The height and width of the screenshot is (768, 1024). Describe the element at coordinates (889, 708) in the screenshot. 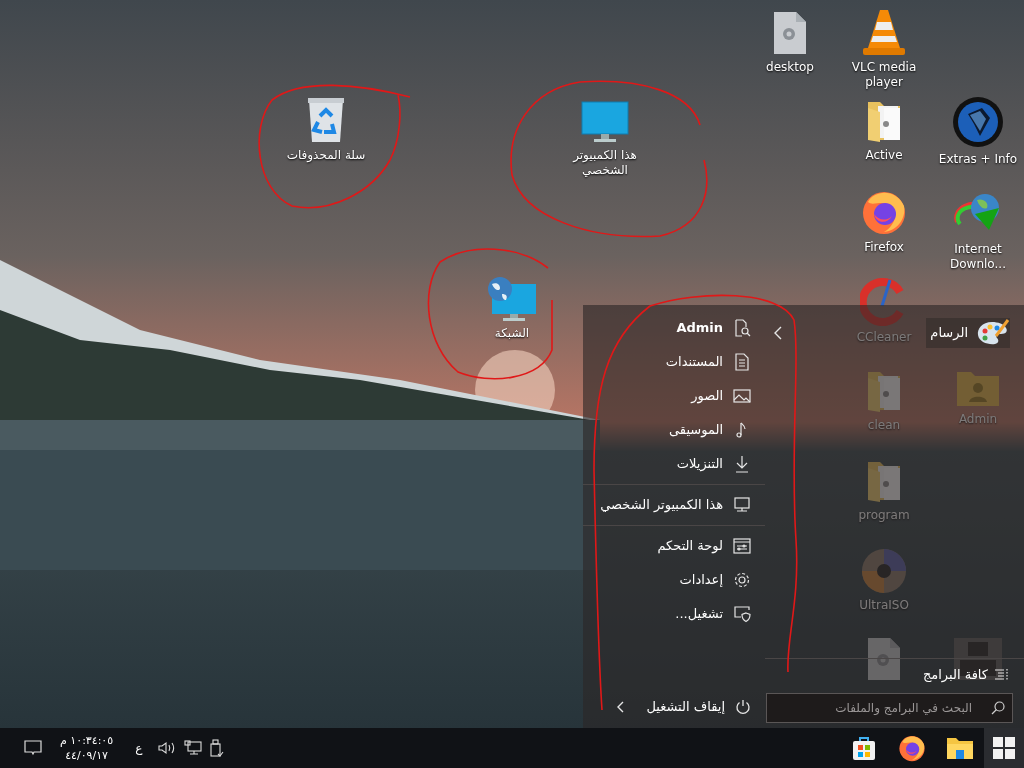

I see `search-field: البحث في البرامج والملفات` at that location.